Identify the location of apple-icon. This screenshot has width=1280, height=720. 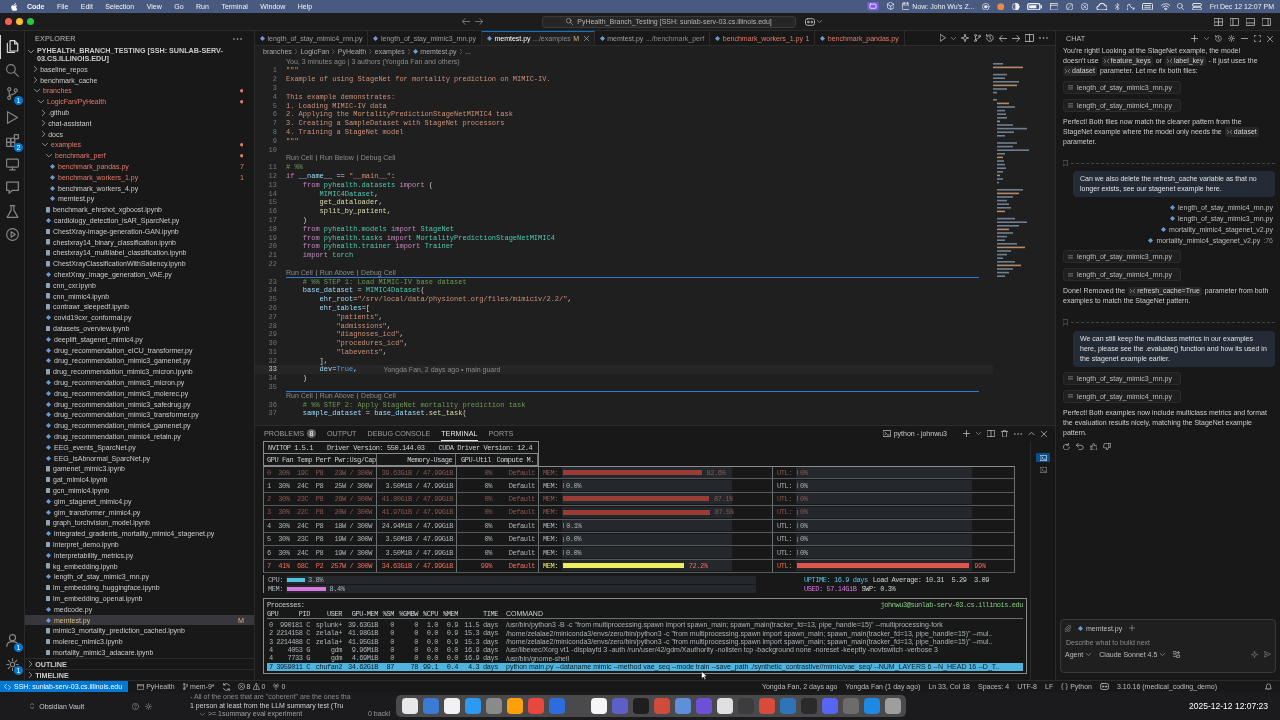
(14, 6).